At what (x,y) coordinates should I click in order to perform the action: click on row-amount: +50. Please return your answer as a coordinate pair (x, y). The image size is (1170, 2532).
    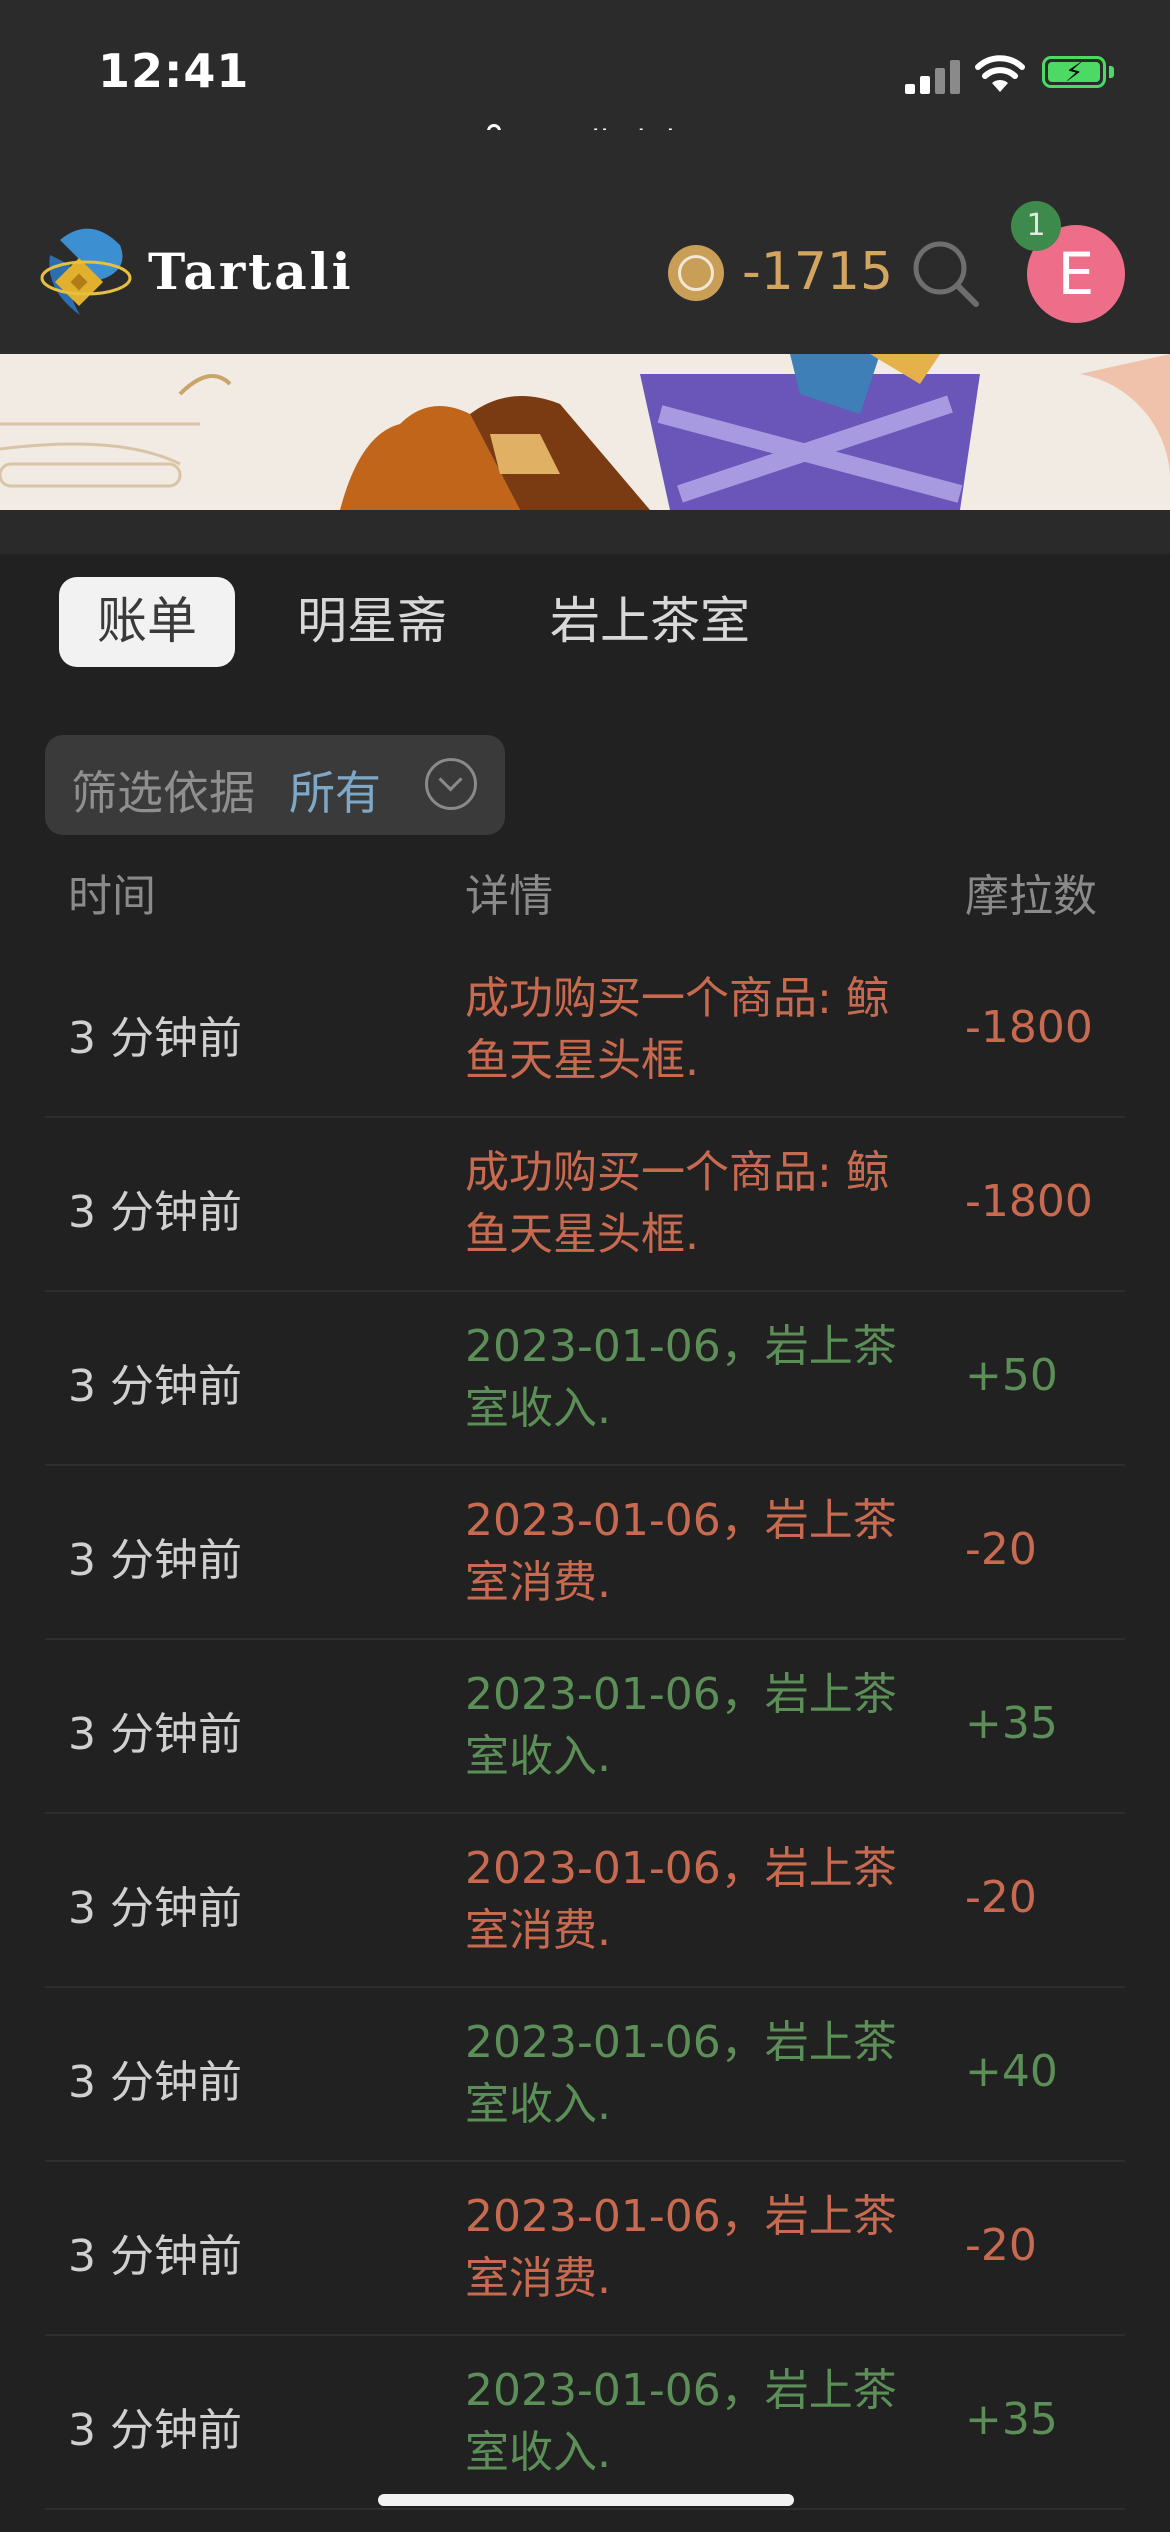
    Looking at the image, I should click on (1011, 1375).